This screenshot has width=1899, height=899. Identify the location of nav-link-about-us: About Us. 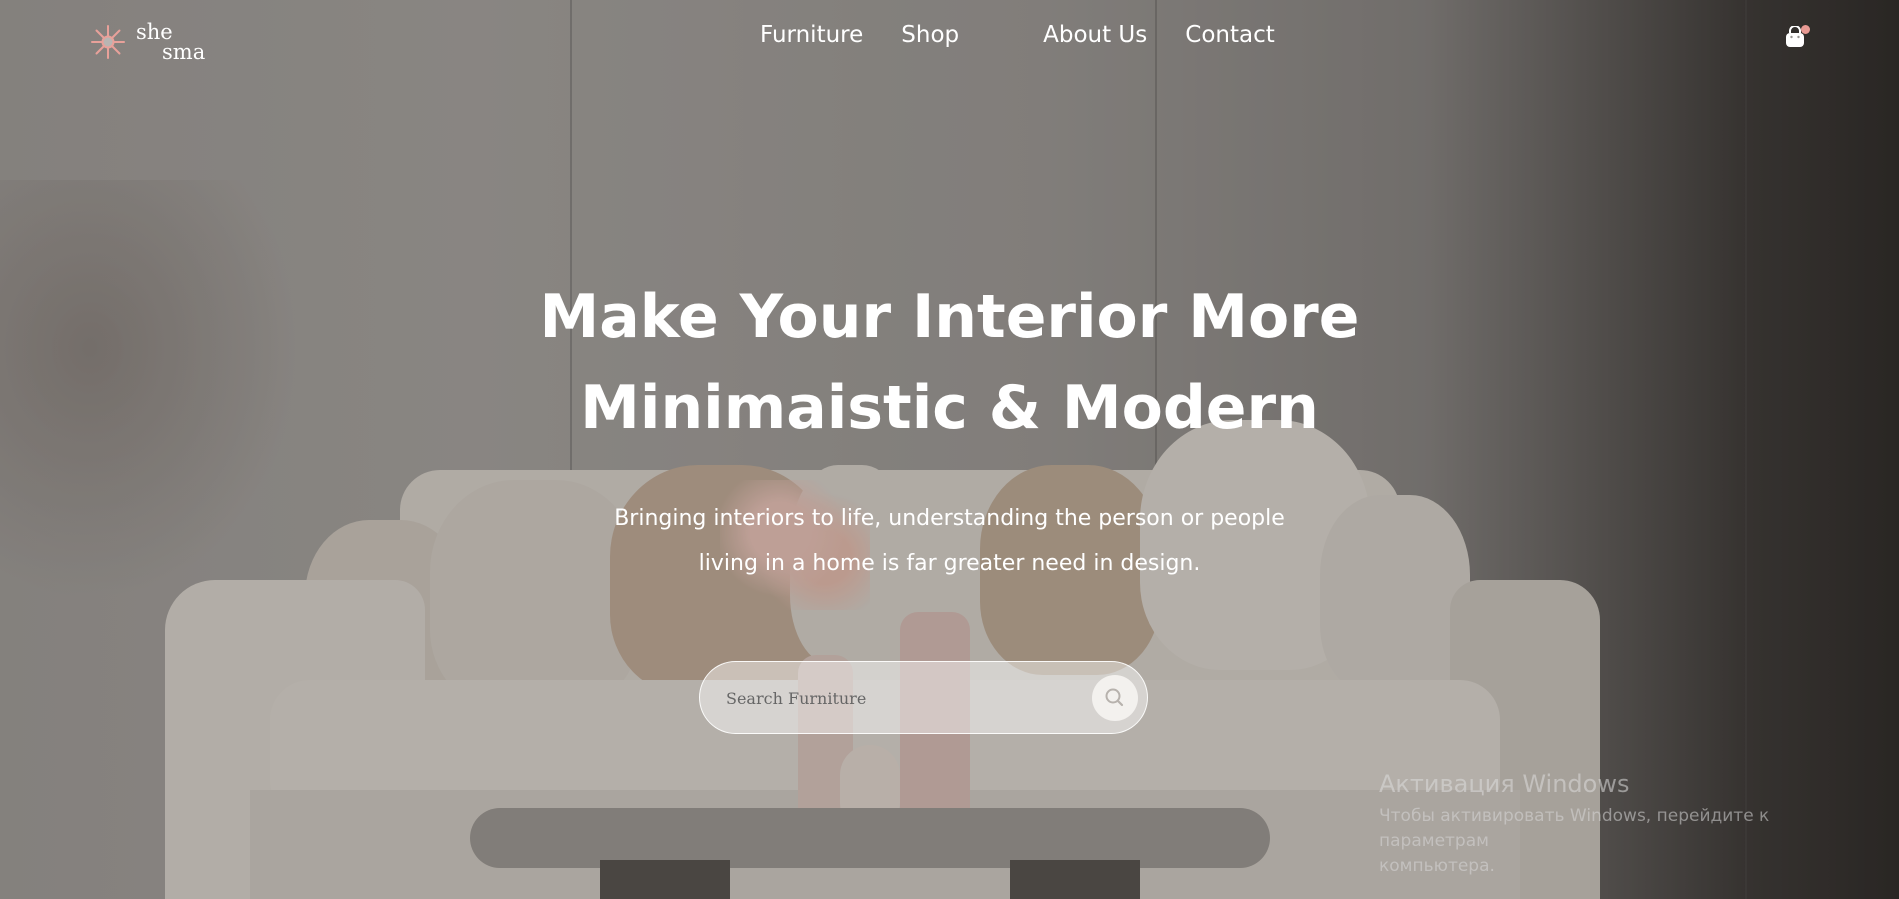
(1095, 35).